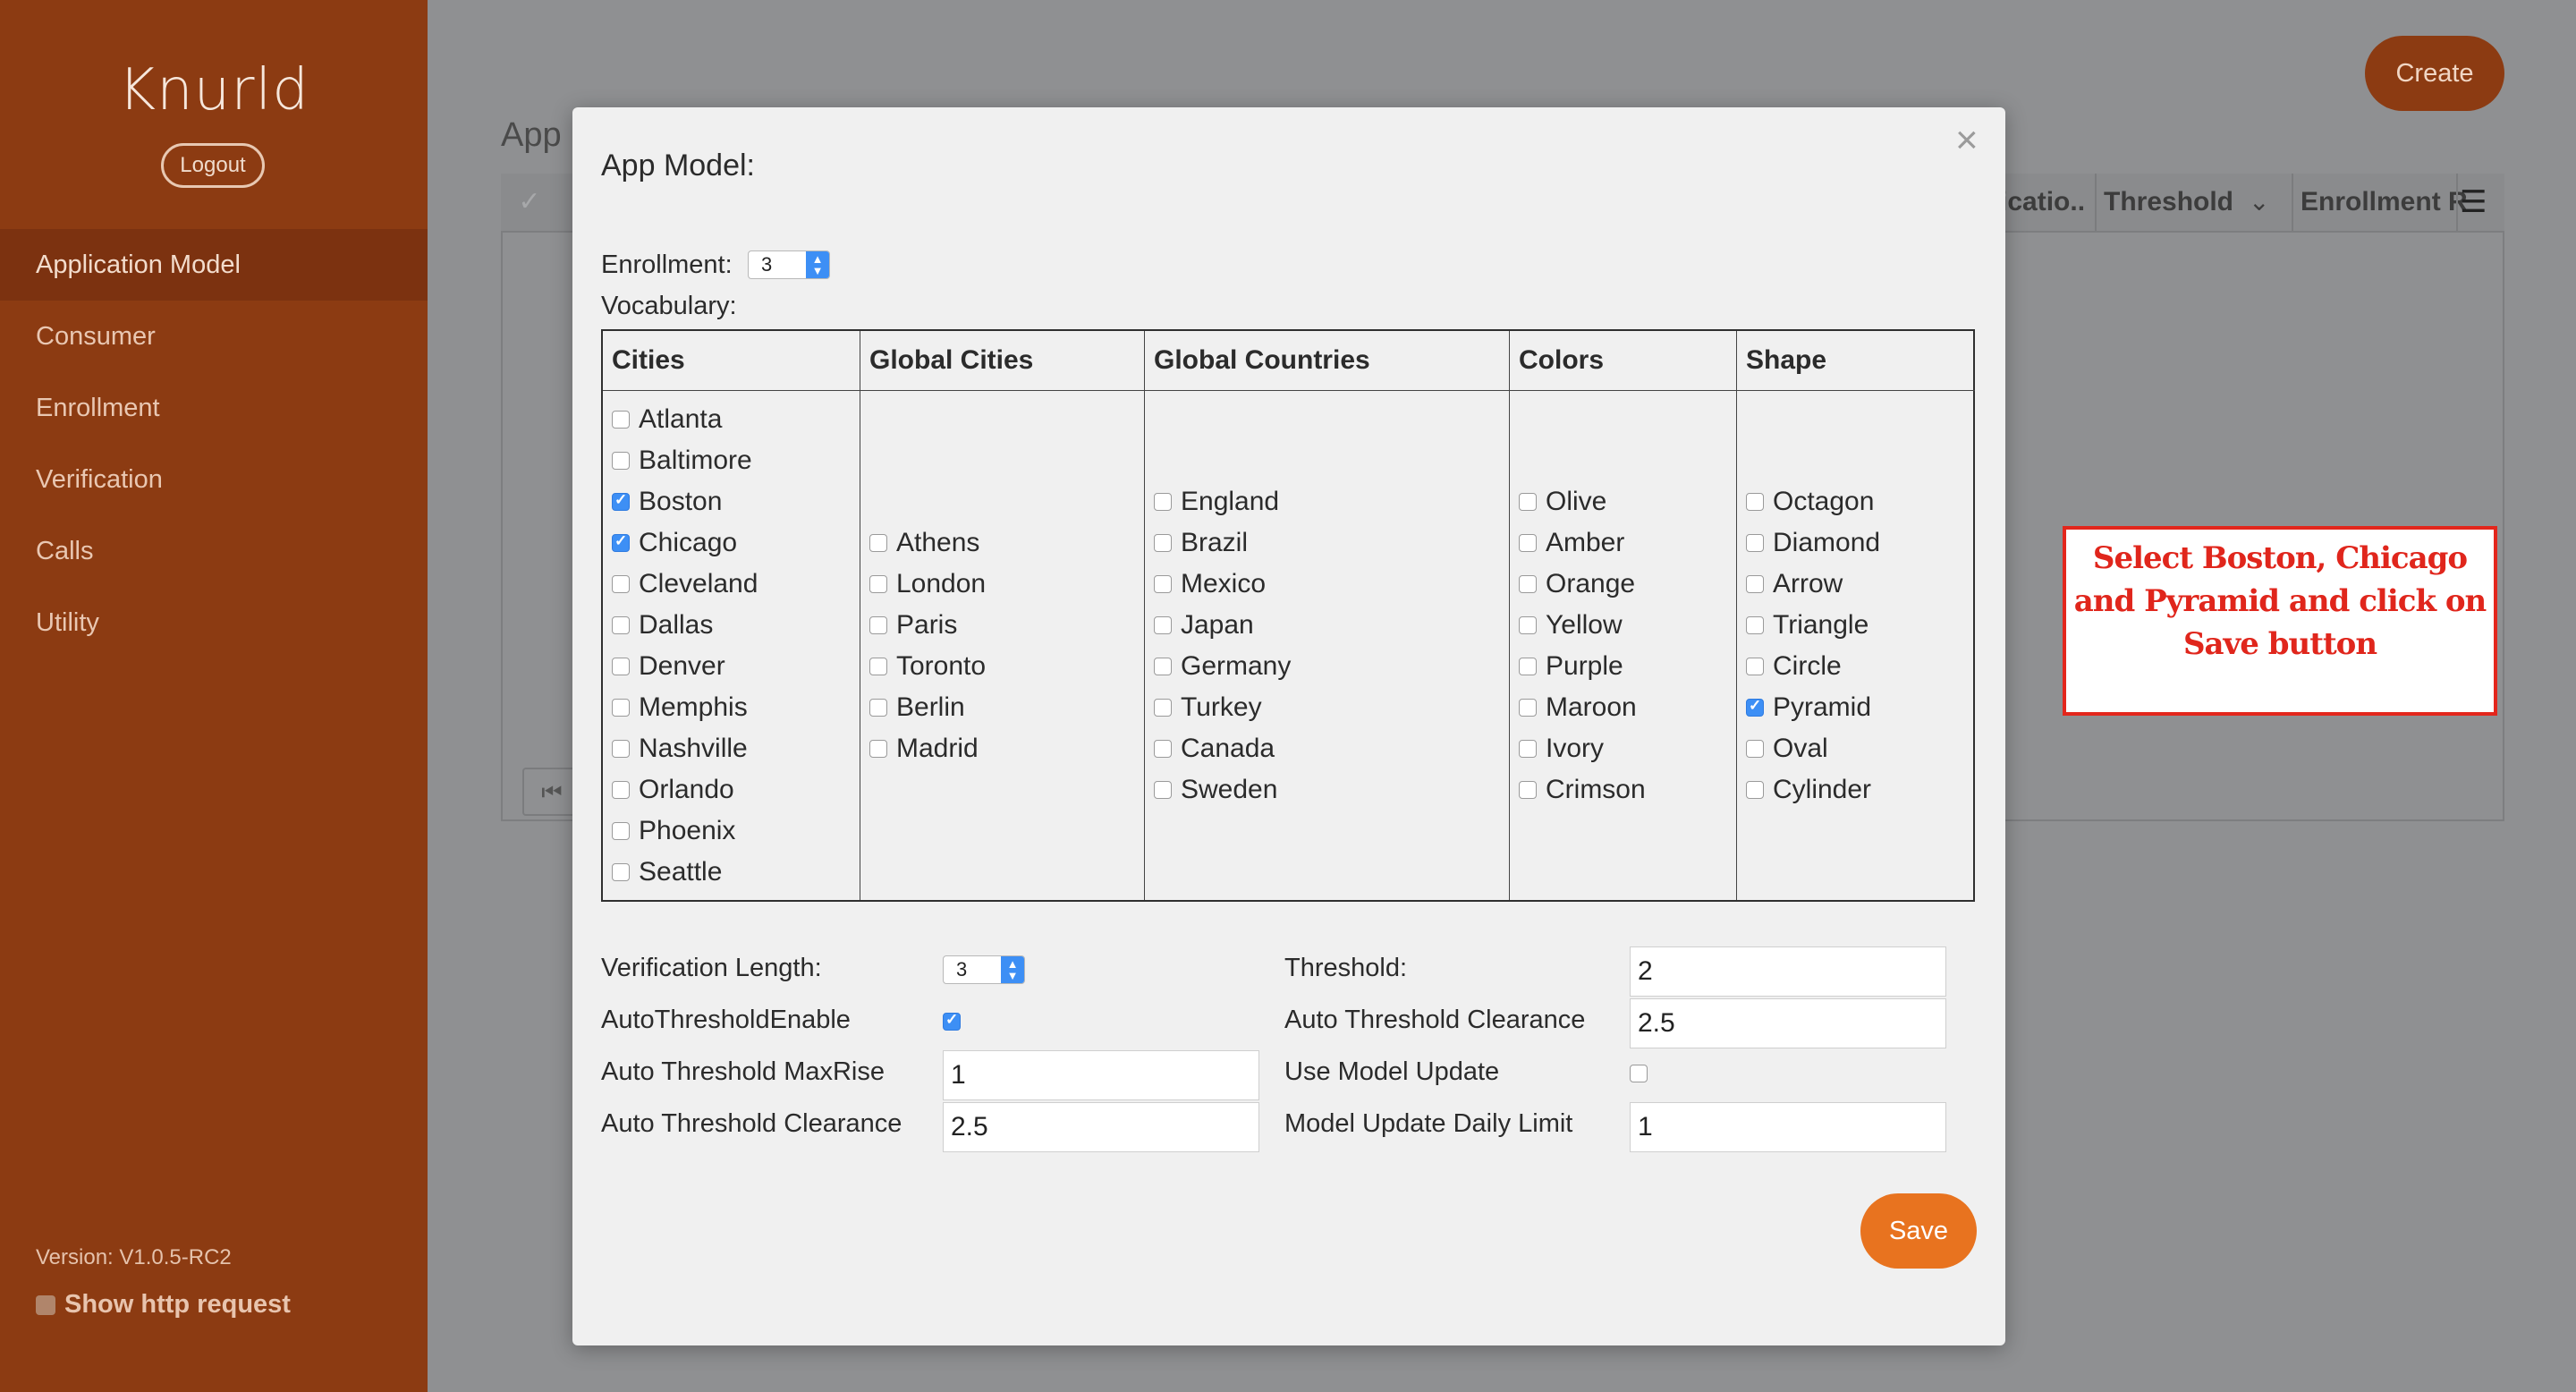 The height and width of the screenshot is (1392, 2576). What do you see at coordinates (662, 625) in the screenshot?
I see `vocab-option-dallas: Dallas` at bounding box center [662, 625].